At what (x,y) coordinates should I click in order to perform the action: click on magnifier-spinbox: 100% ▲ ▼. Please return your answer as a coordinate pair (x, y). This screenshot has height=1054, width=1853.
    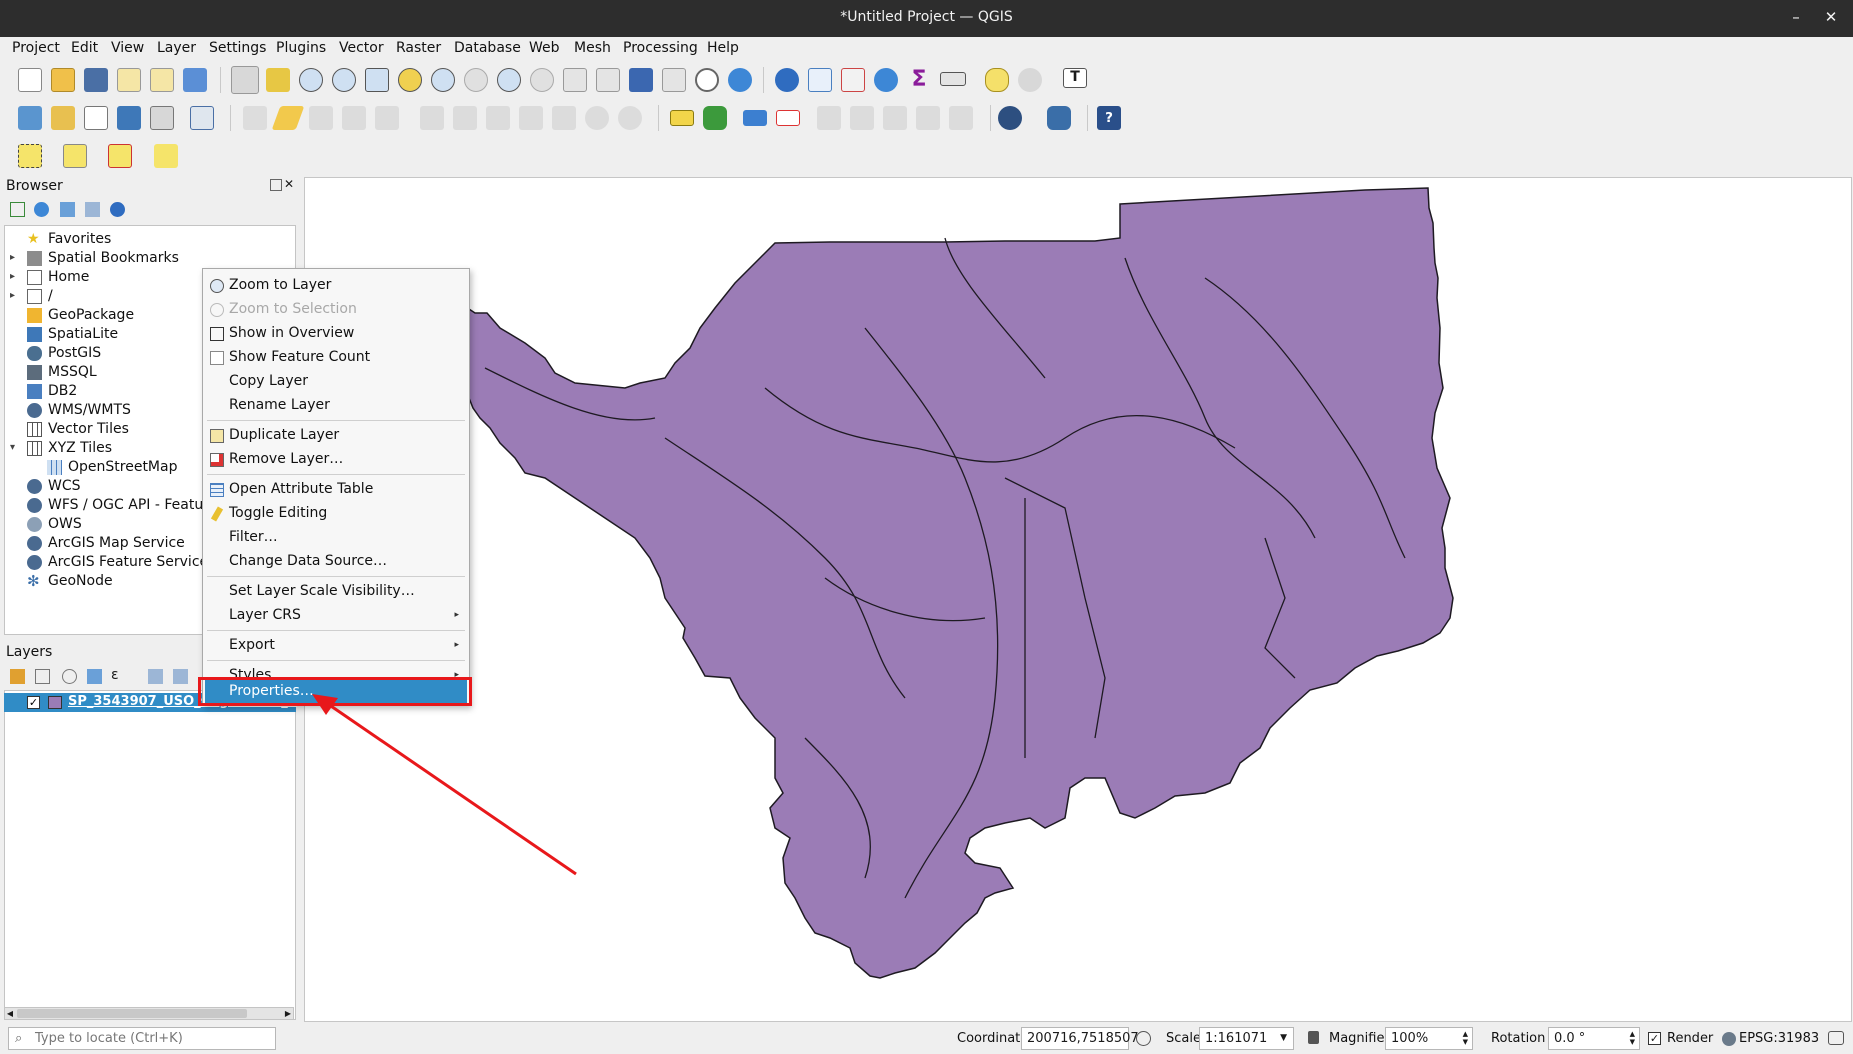
    Looking at the image, I should click on (1429, 1038).